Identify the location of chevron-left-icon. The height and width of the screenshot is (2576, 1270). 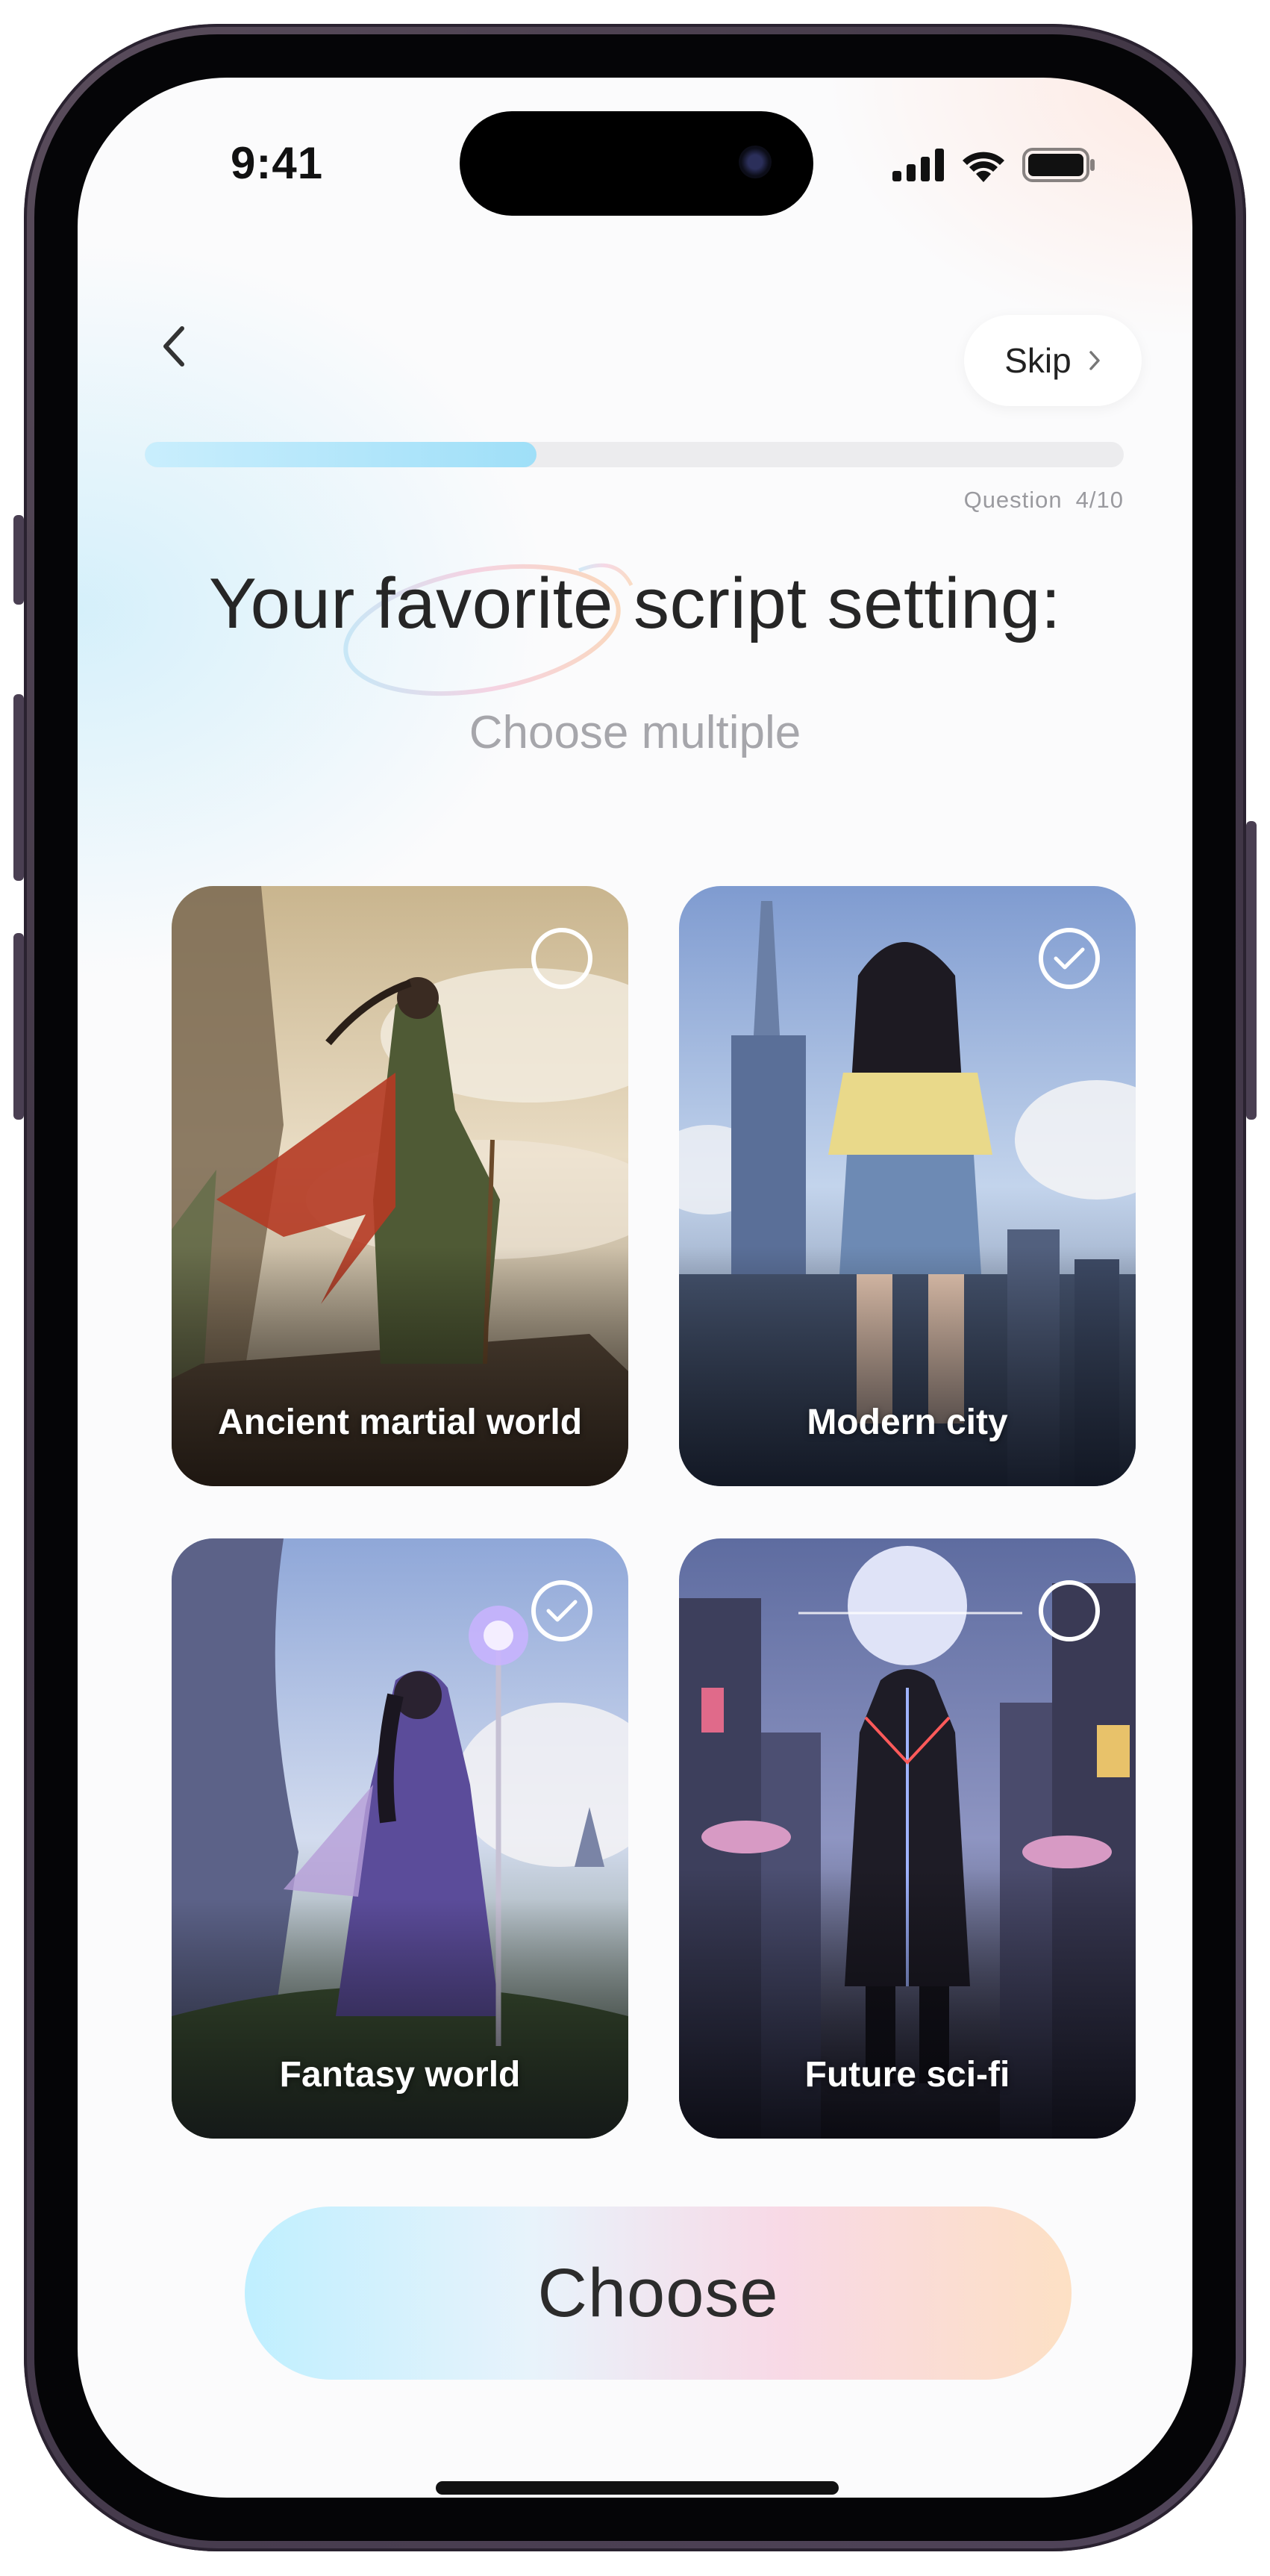
(173, 346).